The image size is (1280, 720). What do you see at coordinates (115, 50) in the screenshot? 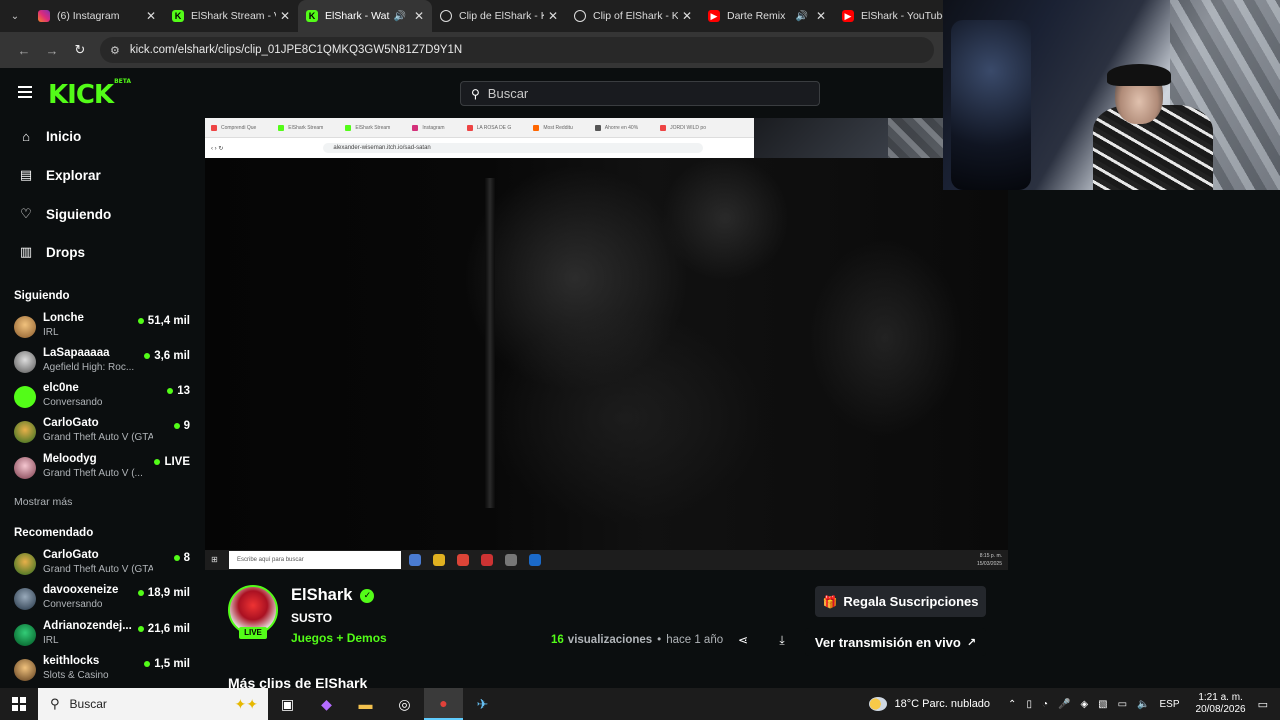
I see `site-settings-icon: ⚙` at bounding box center [115, 50].